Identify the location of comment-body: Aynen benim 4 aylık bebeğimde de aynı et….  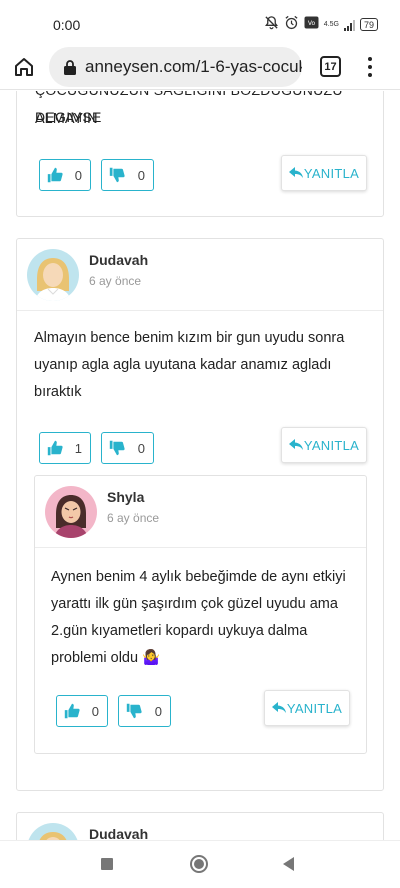
(198, 617).